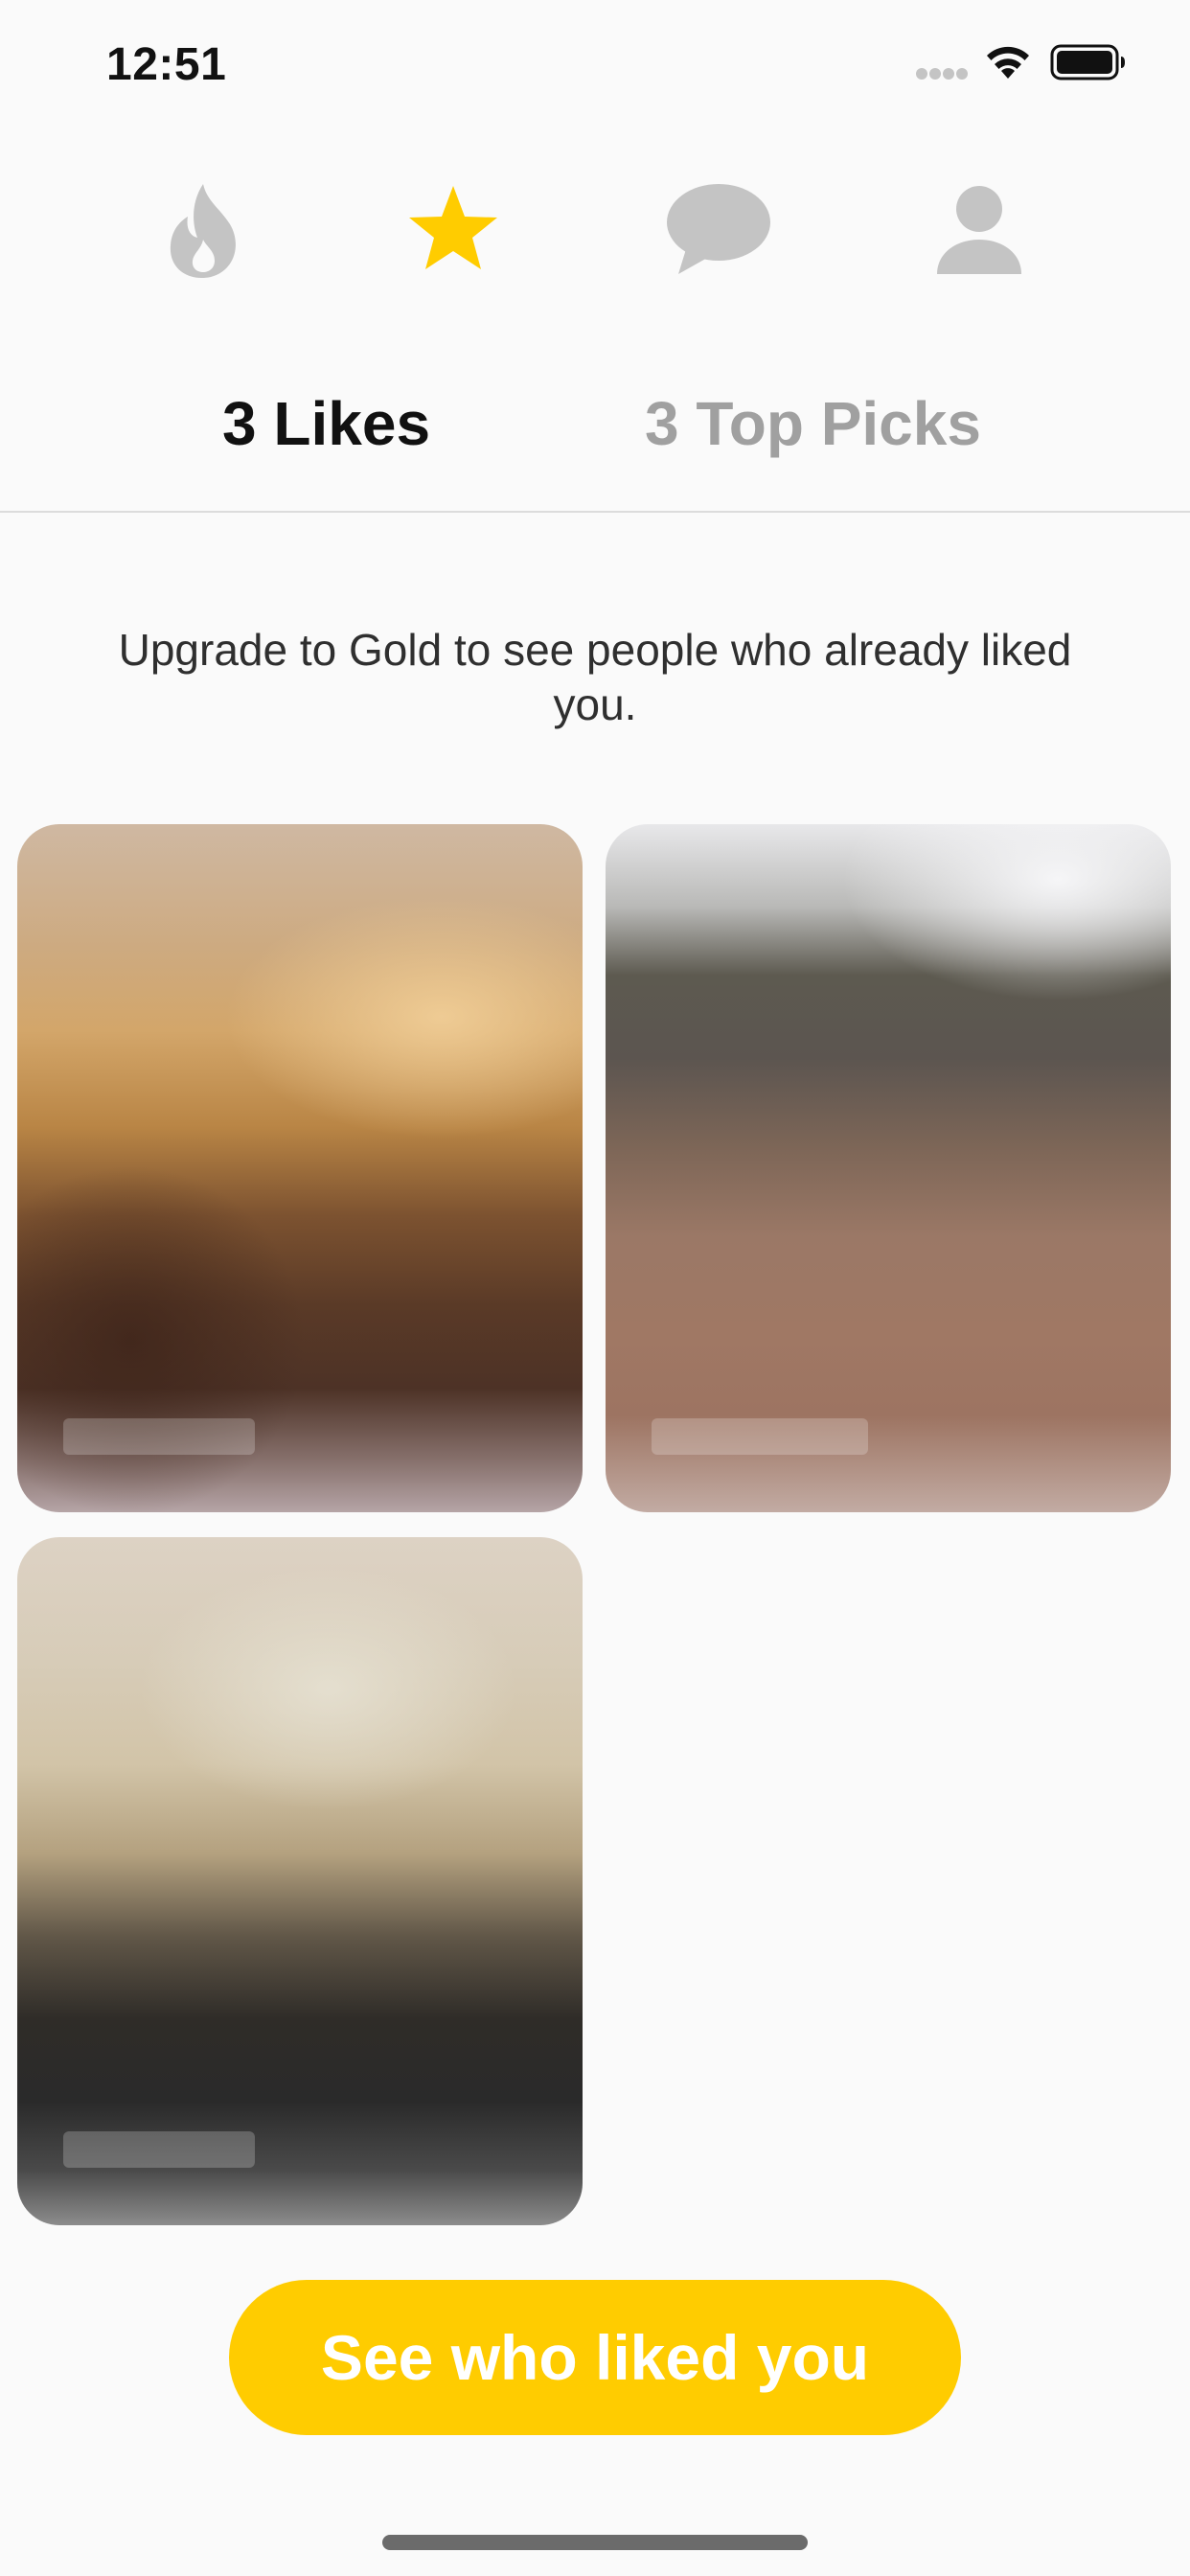  Describe the element at coordinates (1008, 63) in the screenshot. I see `wifi-icon` at that location.